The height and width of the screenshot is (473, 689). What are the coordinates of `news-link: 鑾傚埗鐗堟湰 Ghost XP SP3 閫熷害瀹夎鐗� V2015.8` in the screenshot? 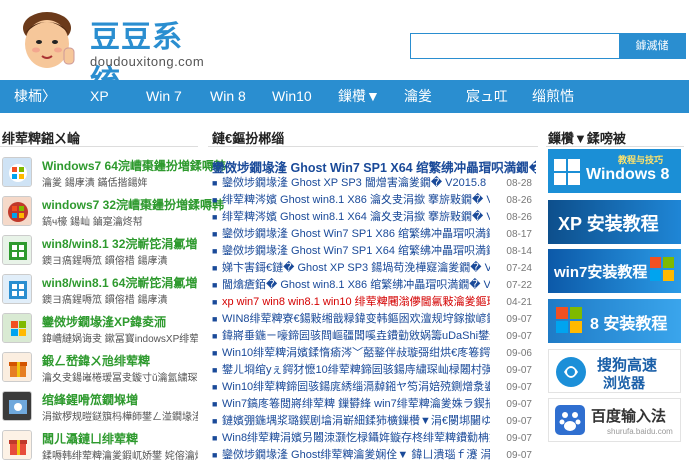 It's located at (356, 183).